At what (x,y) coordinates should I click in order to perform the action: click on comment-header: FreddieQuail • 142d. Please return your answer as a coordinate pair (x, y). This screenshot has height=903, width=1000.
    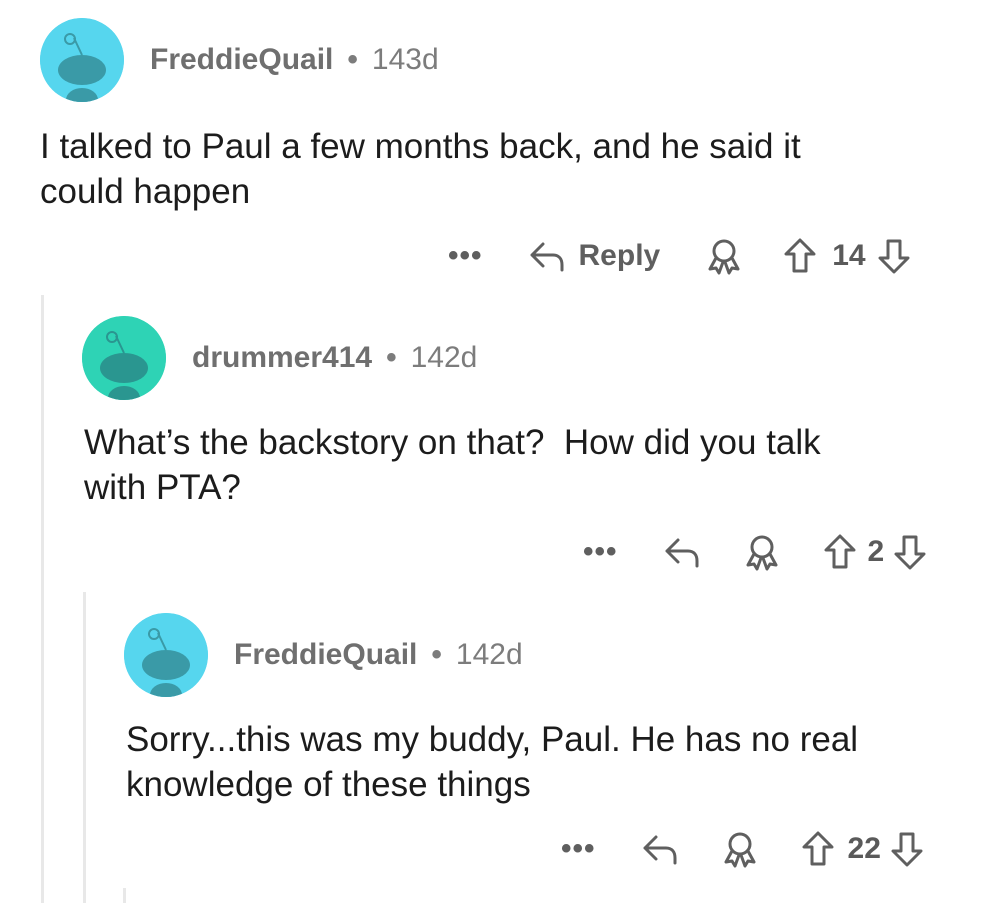
    Looking at the image, I should click on (323, 655).